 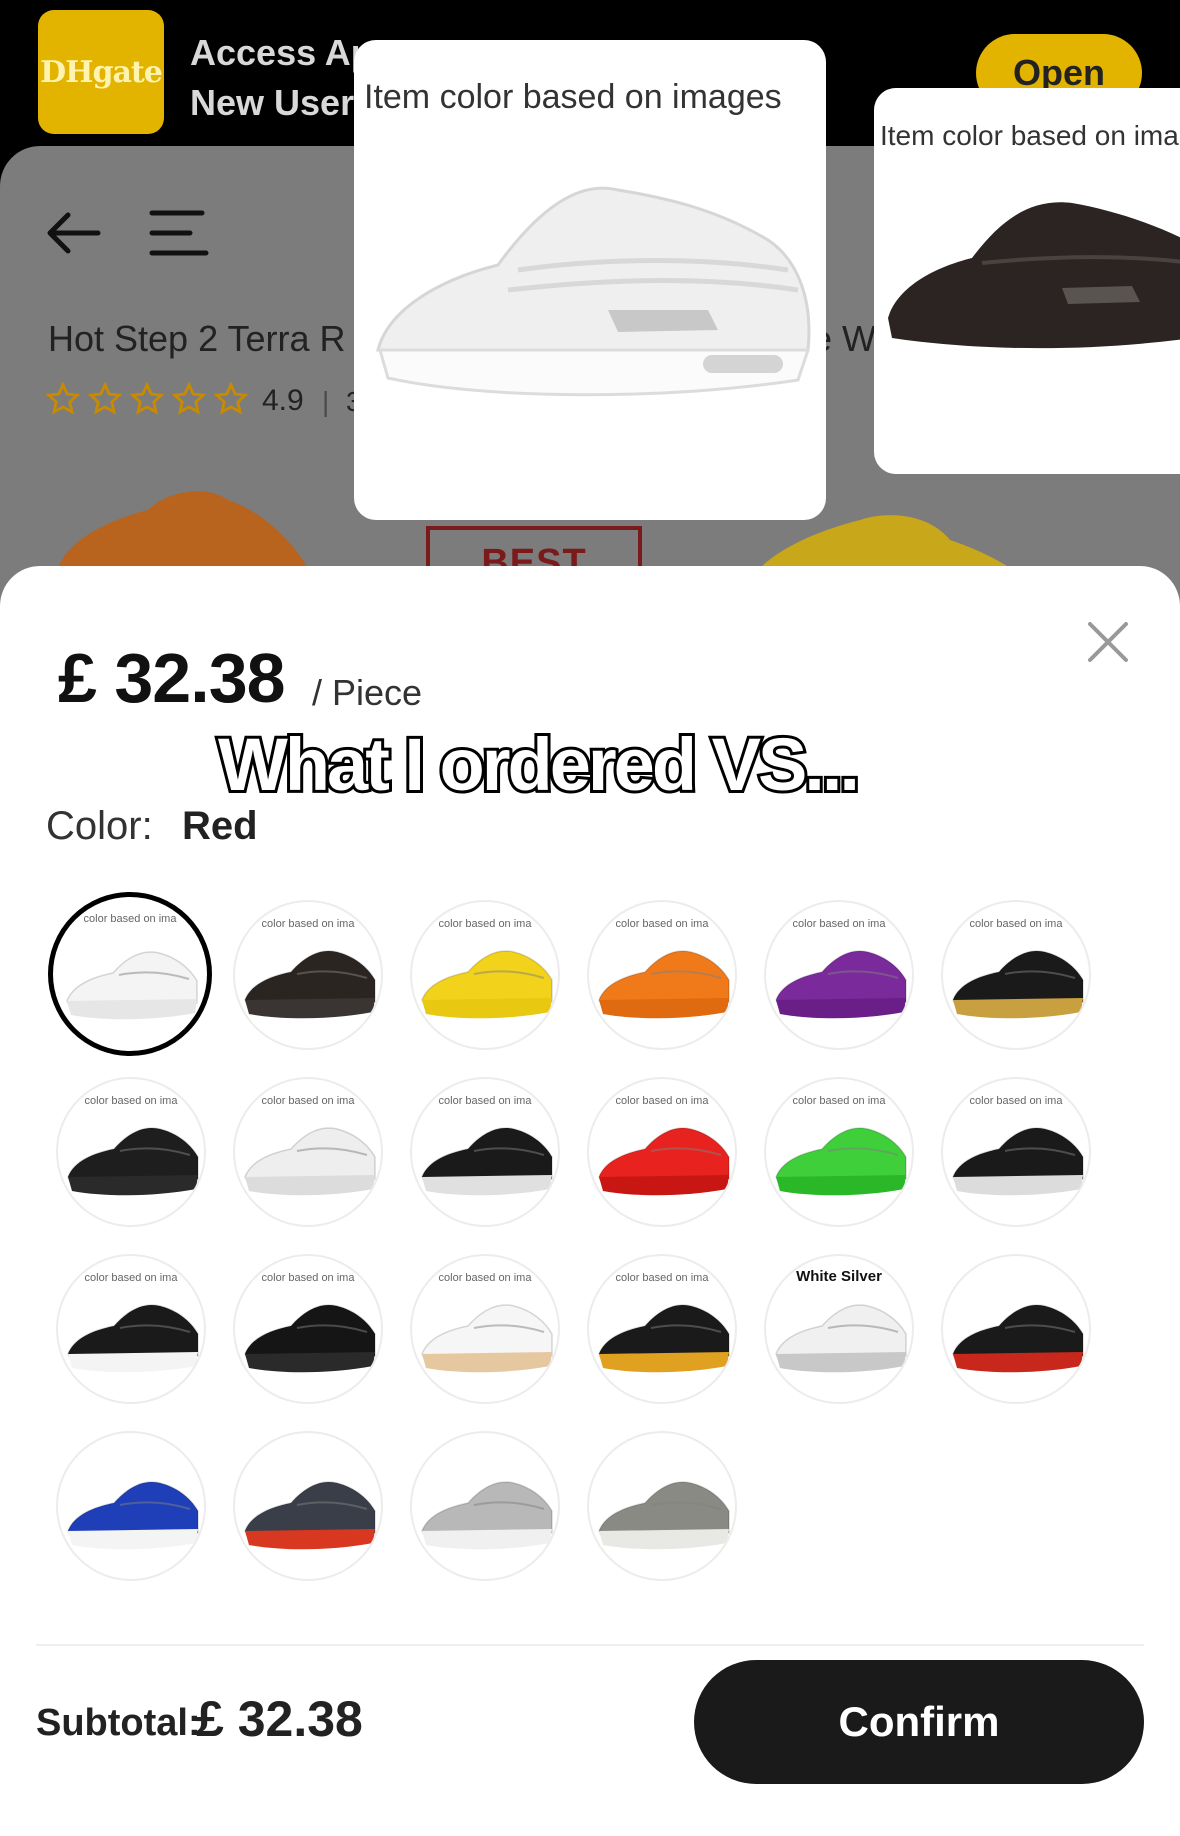 I want to click on banner-line-1: Access Ap, so click(x=281, y=52).